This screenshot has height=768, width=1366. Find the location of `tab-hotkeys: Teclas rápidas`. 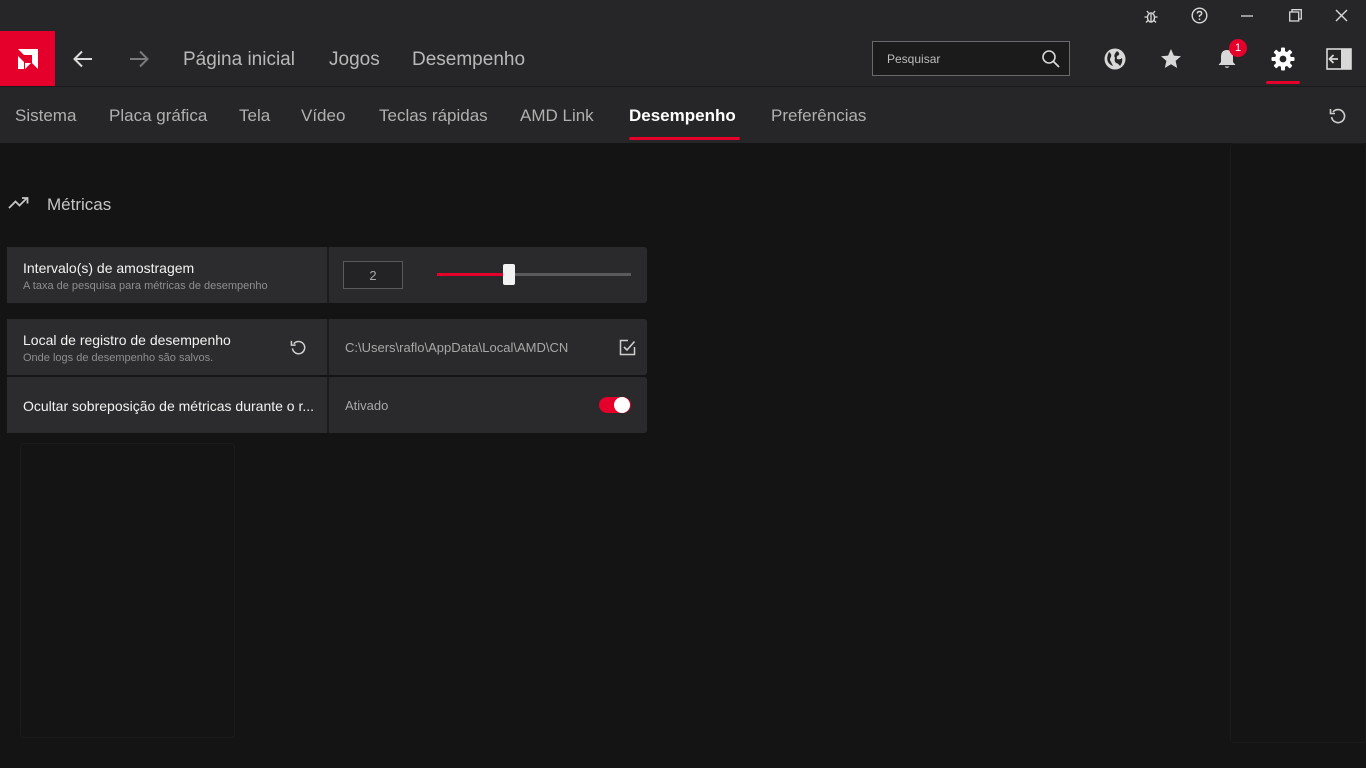

tab-hotkeys: Teclas rápidas is located at coordinates (433, 116).